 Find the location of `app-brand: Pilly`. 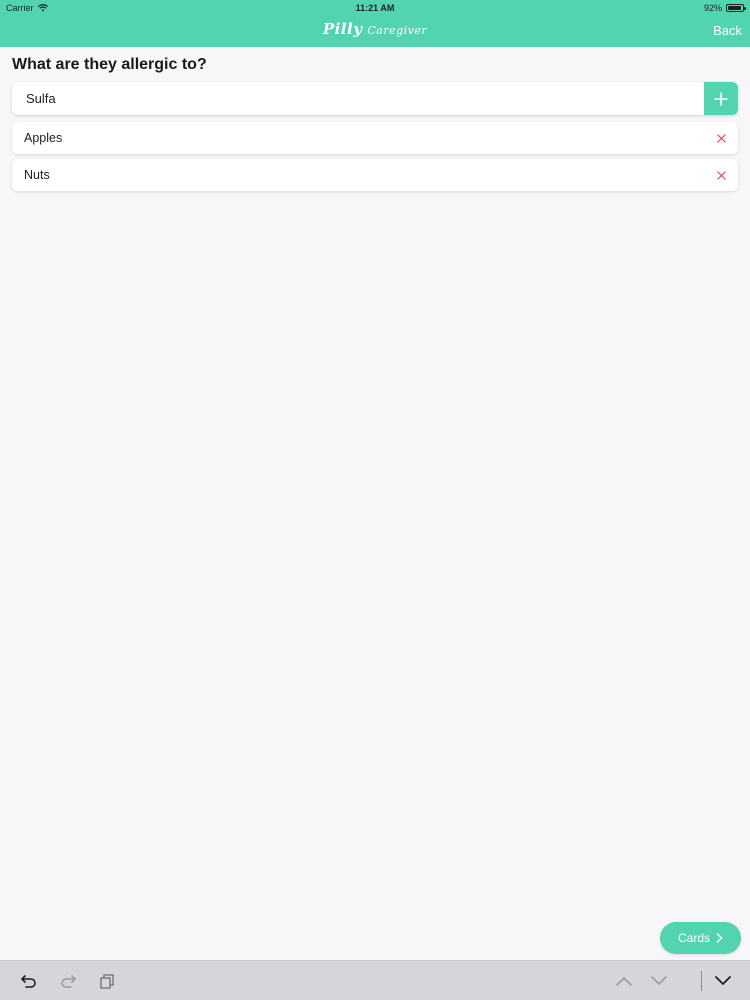

app-brand: Pilly is located at coordinates (342, 29).